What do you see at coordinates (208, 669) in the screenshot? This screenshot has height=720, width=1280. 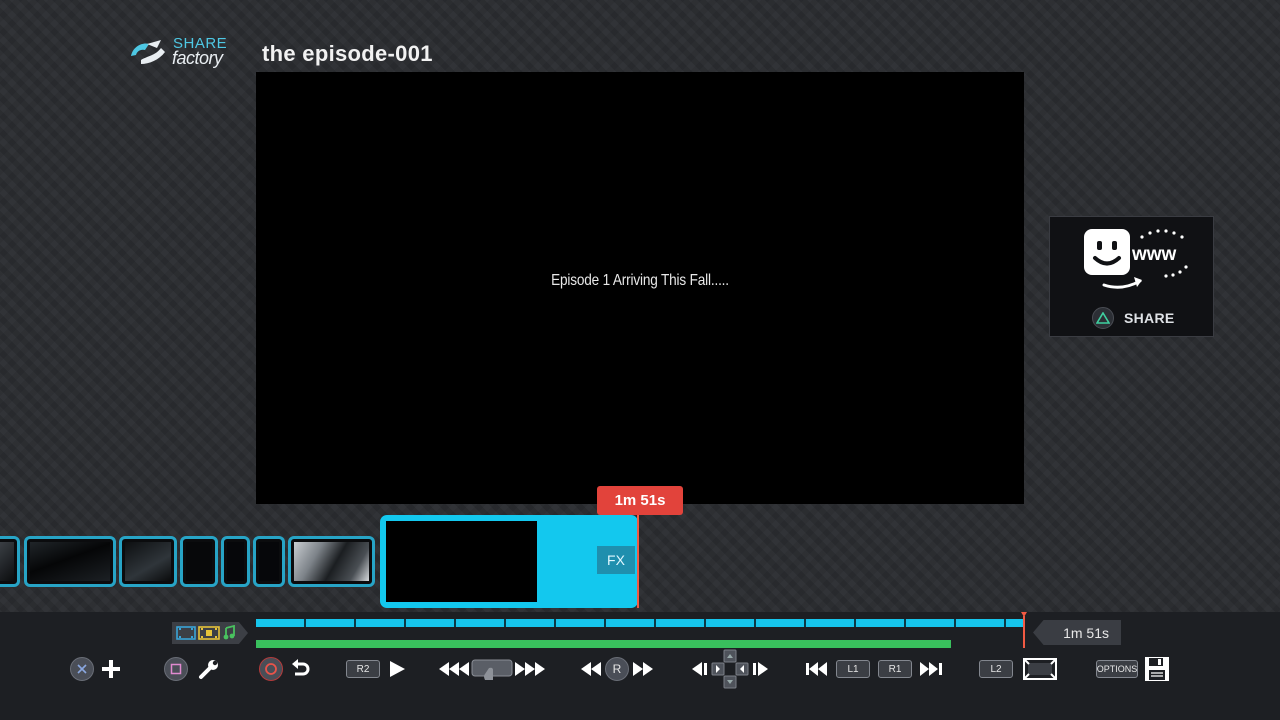 I see `wrench-icon` at bounding box center [208, 669].